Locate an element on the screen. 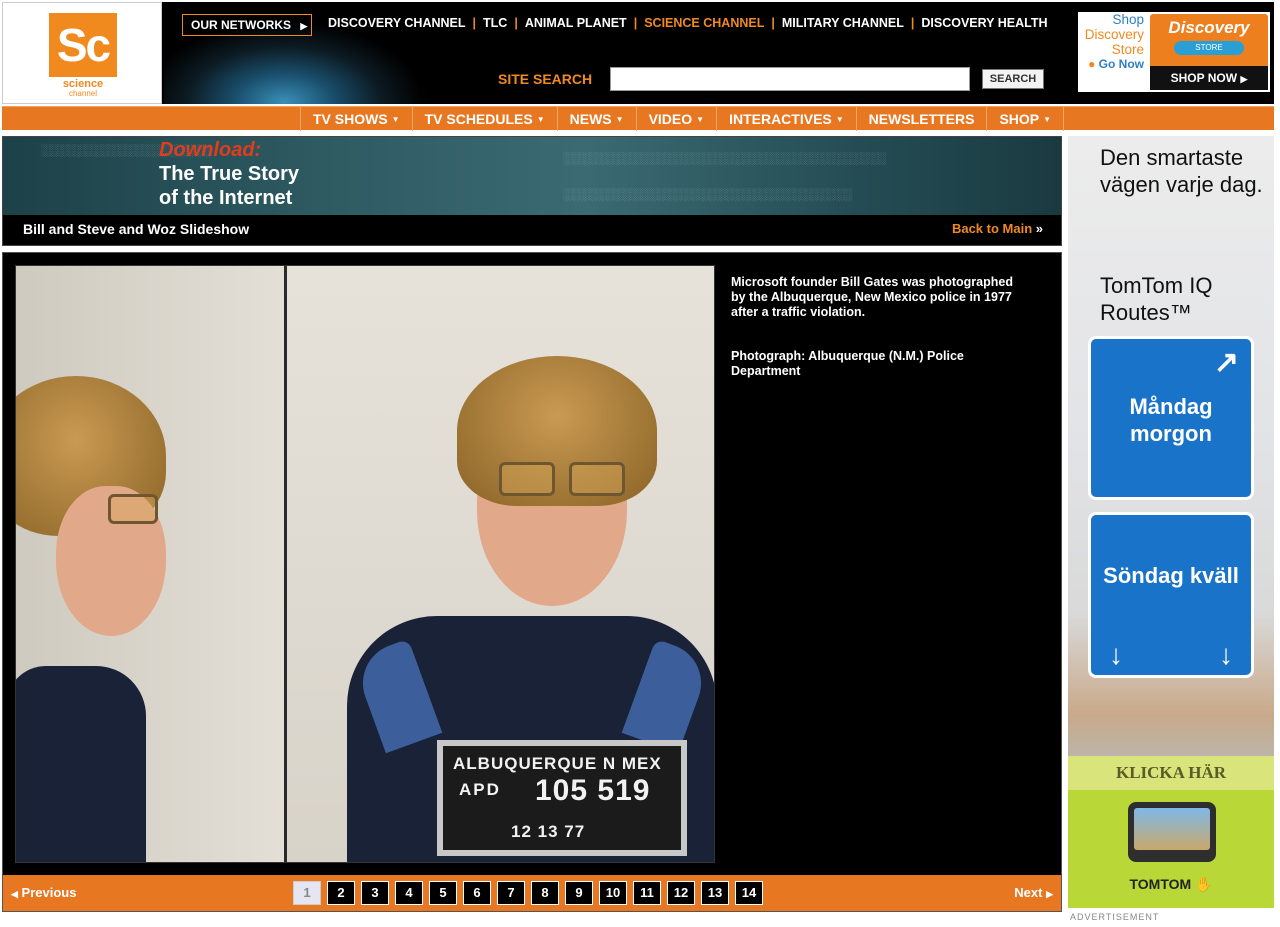  nav-shop-label: SHOP is located at coordinates (1019, 119).